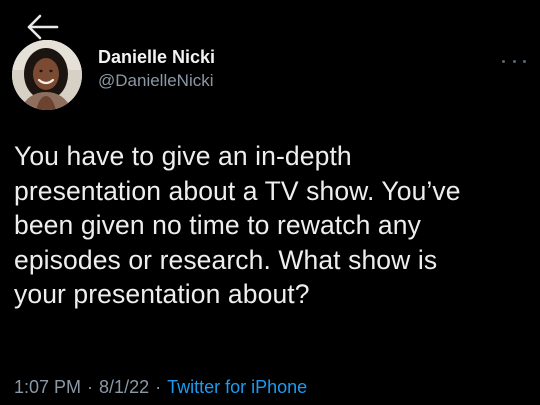 The width and height of the screenshot is (540, 405). I want to click on tweet-meta: 1:07 PM · 8/1/22 · Twitter for iPhone, so click(160, 387).